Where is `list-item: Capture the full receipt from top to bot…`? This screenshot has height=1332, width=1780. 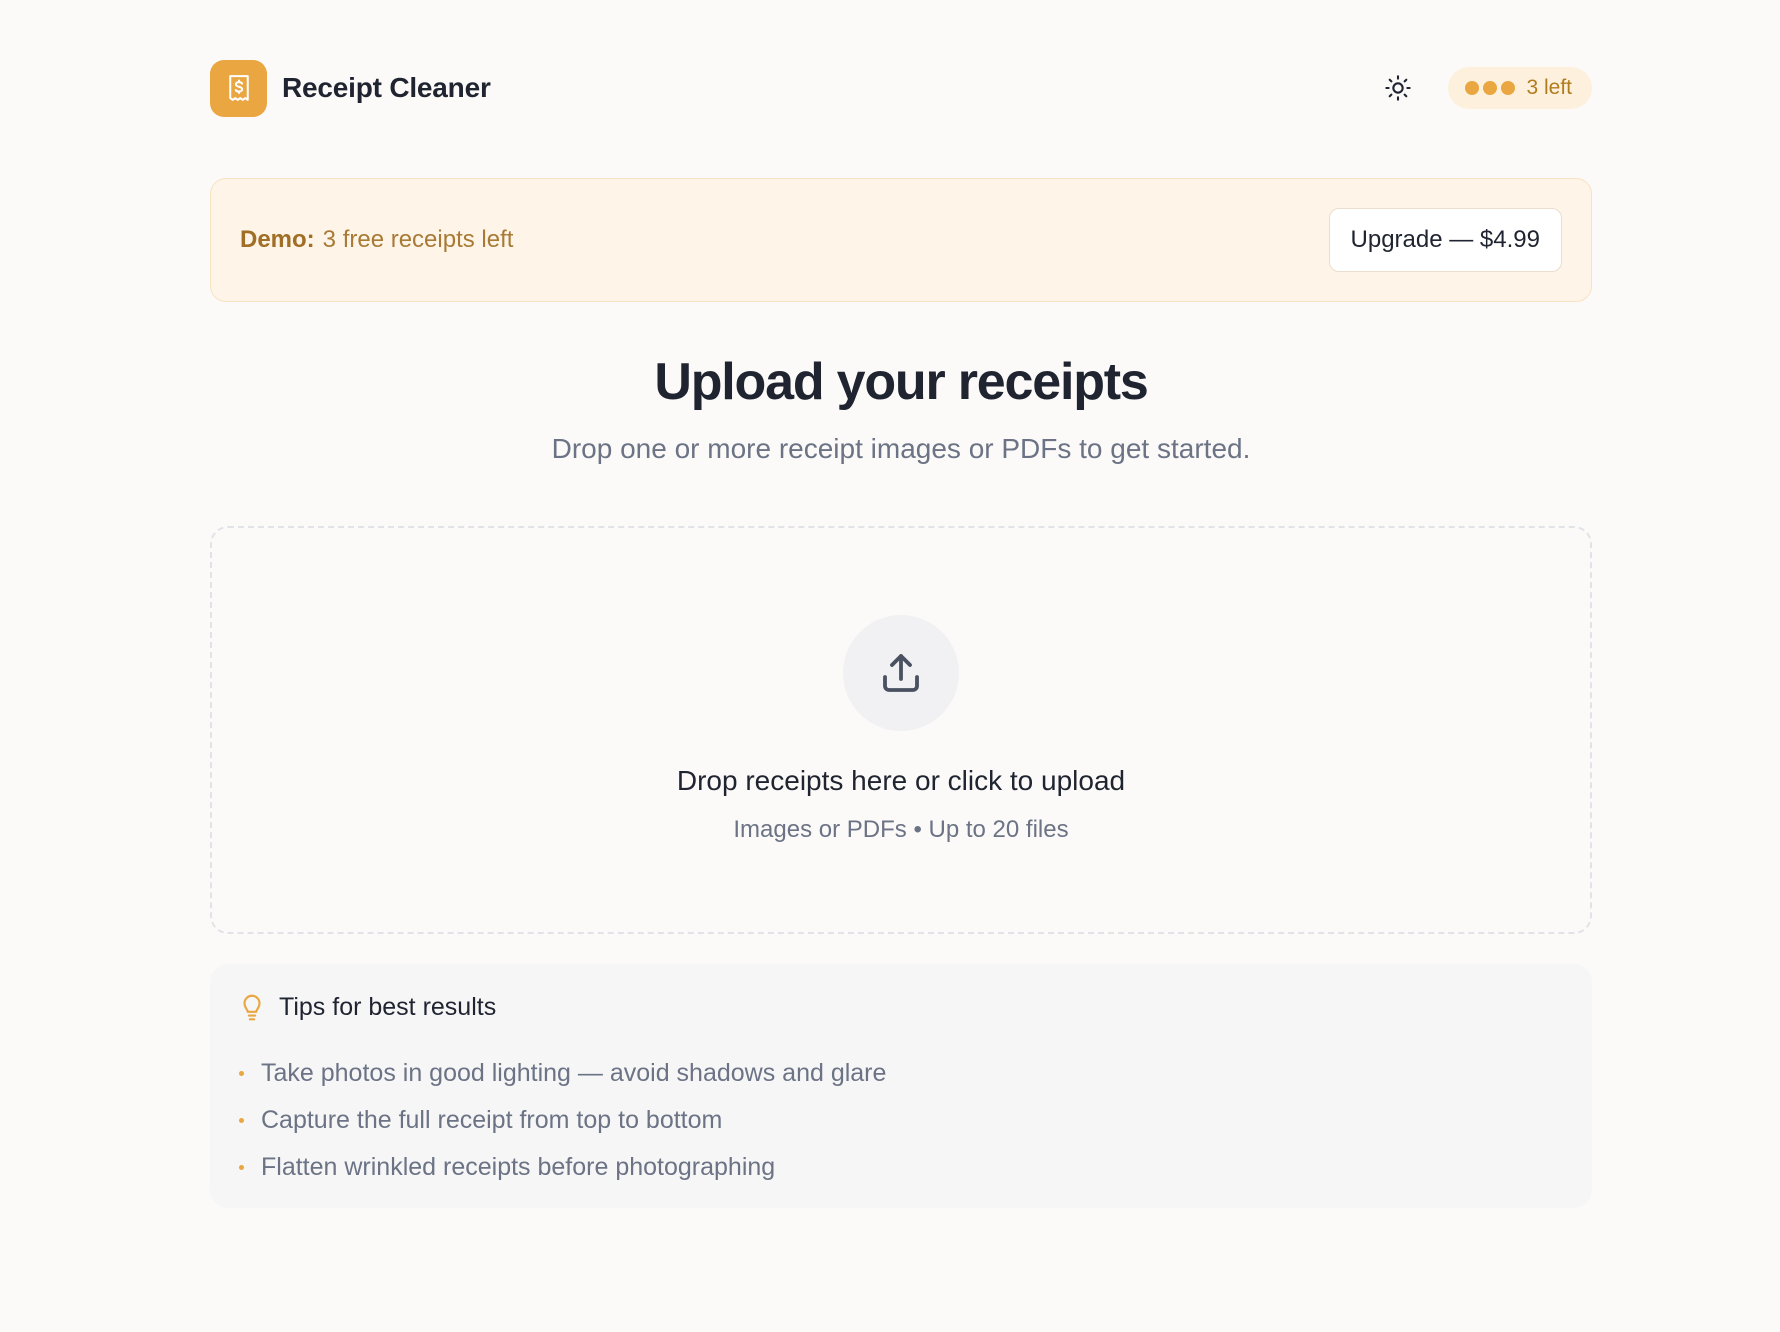 list-item: Capture the full receipt from top to bot… is located at coordinates (901, 1120).